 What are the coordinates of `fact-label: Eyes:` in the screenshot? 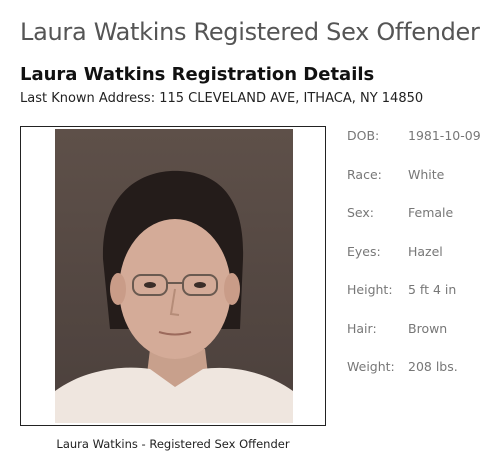 It's located at (364, 251).